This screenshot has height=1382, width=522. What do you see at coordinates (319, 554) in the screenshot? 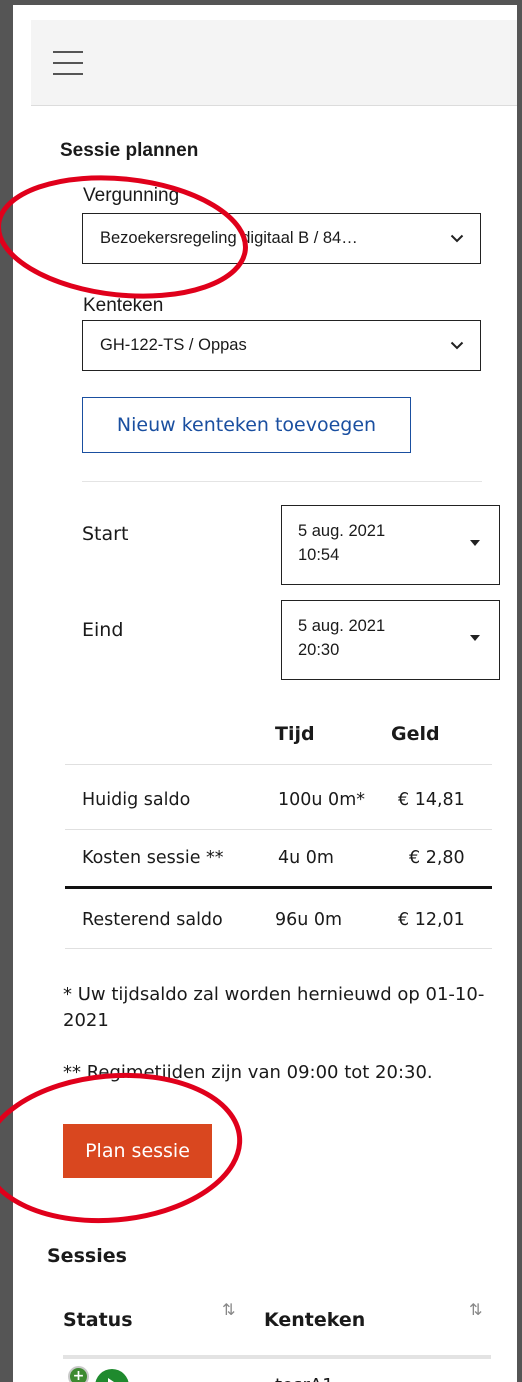
I see `start-time: 10:54` at bounding box center [319, 554].